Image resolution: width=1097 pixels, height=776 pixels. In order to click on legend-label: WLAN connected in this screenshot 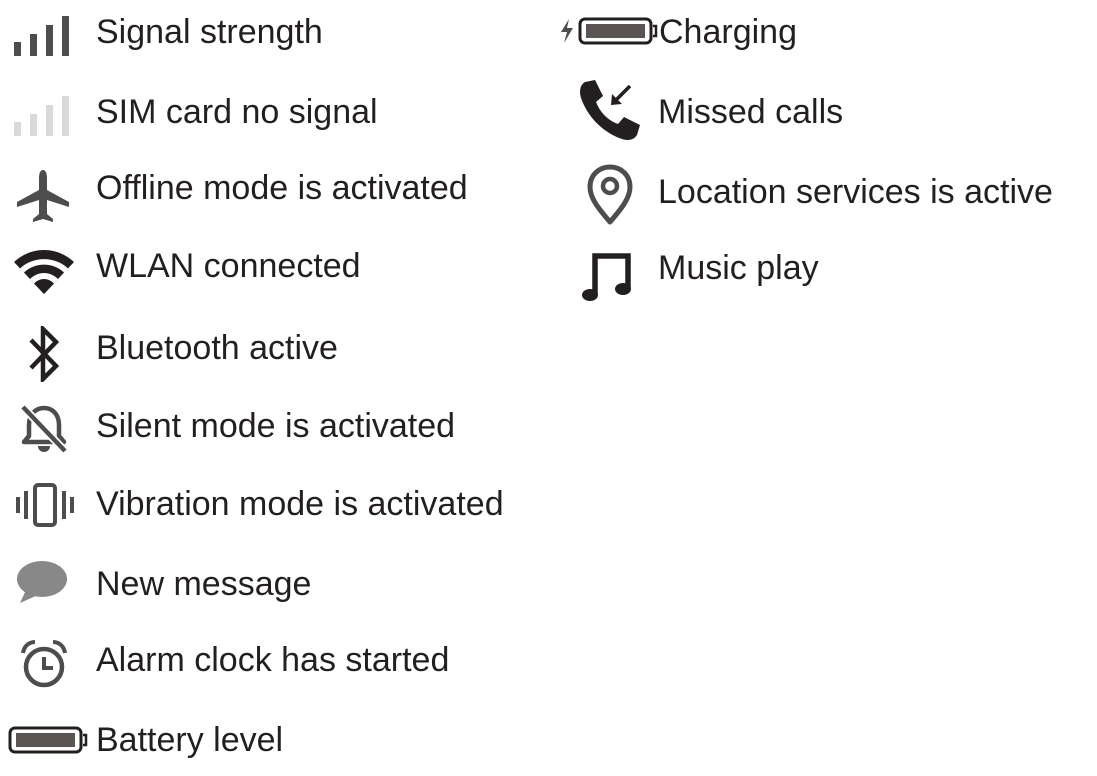, I will do `click(228, 266)`.